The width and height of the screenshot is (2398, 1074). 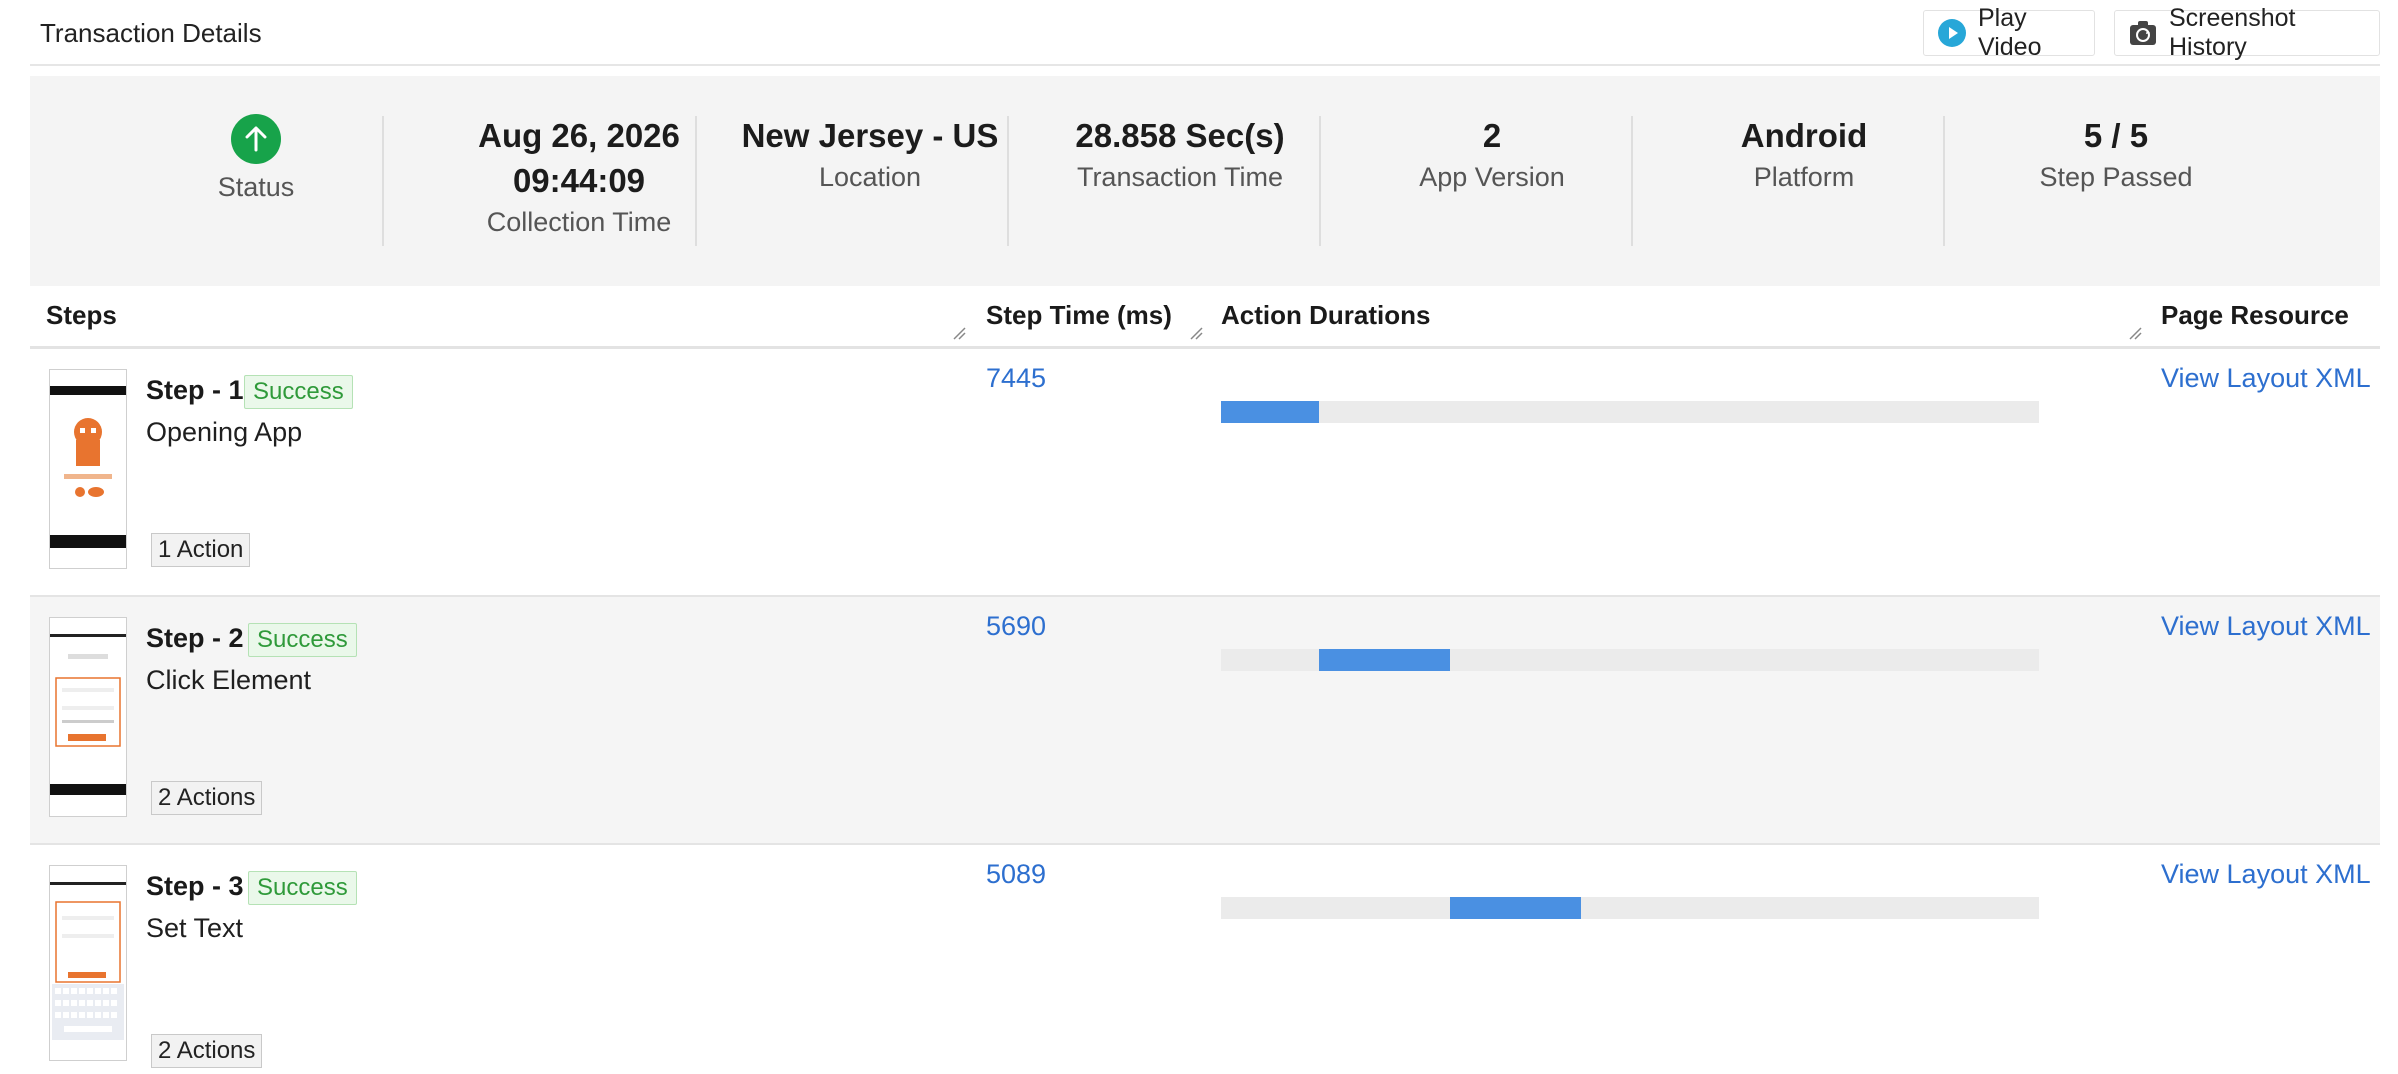 What do you see at coordinates (224, 432) in the screenshot?
I see `step-description: Opening App` at bounding box center [224, 432].